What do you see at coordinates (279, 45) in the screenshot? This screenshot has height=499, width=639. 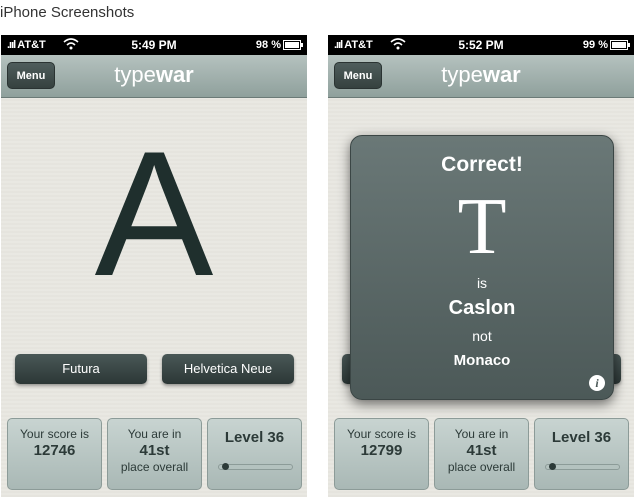 I see `battery-indicator: 98 %` at bounding box center [279, 45].